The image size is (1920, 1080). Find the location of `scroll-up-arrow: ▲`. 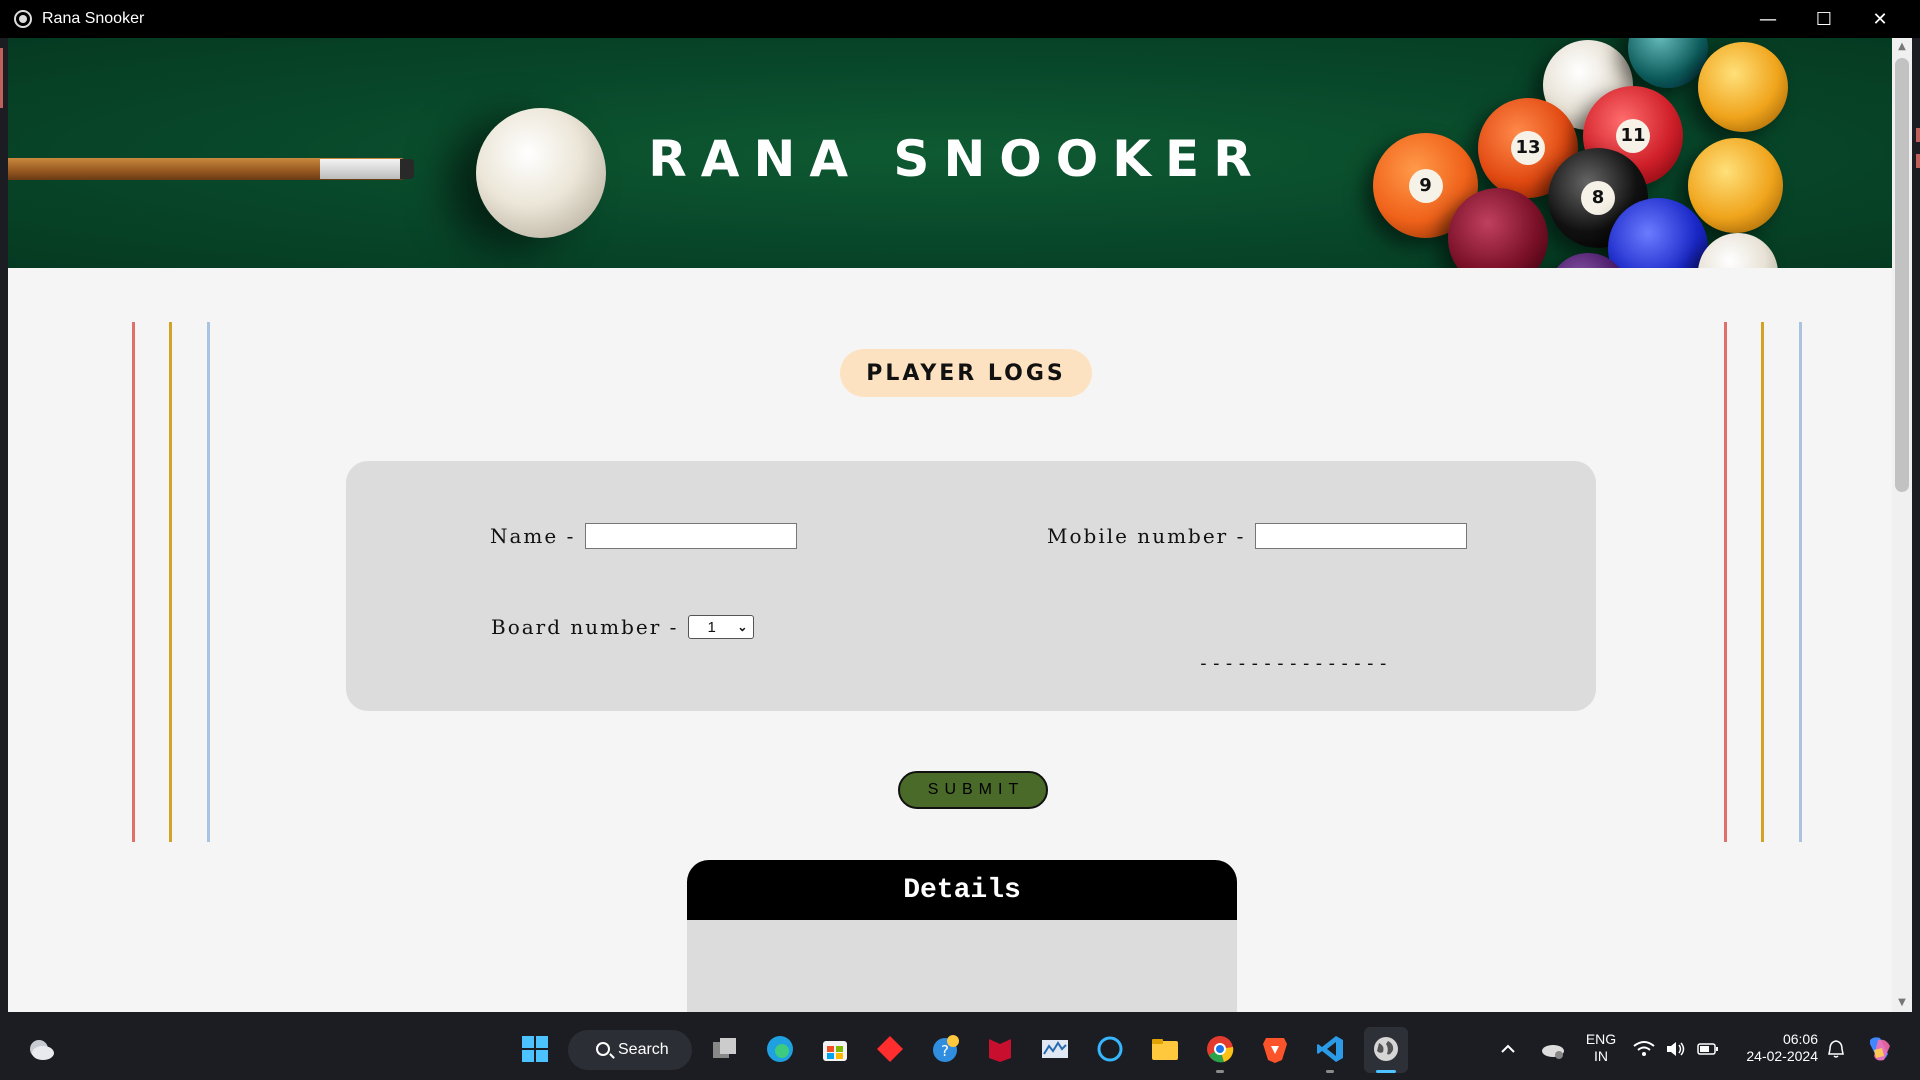

scroll-up-arrow: ▲ is located at coordinates (1902, 47).